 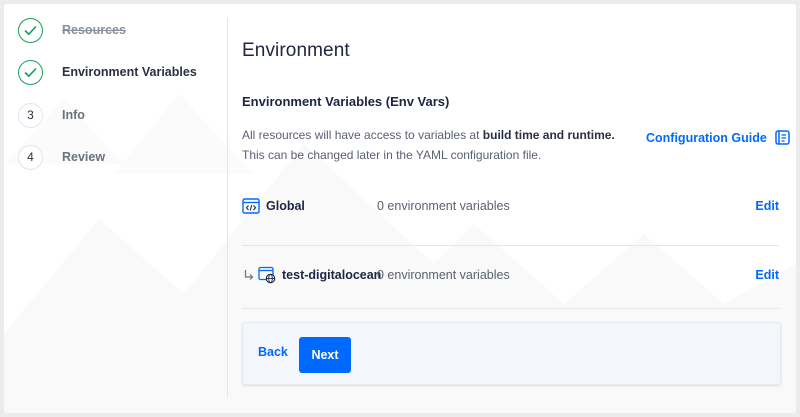 I want to click on code-window-icon, so click(x=251, y=206).